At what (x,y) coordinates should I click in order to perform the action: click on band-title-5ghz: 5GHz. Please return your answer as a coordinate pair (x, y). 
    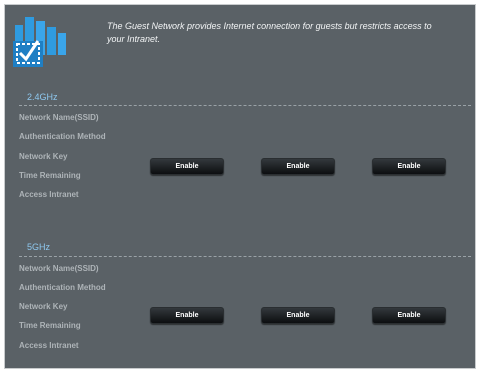
    Looking at the image, I should click on (39, 247).